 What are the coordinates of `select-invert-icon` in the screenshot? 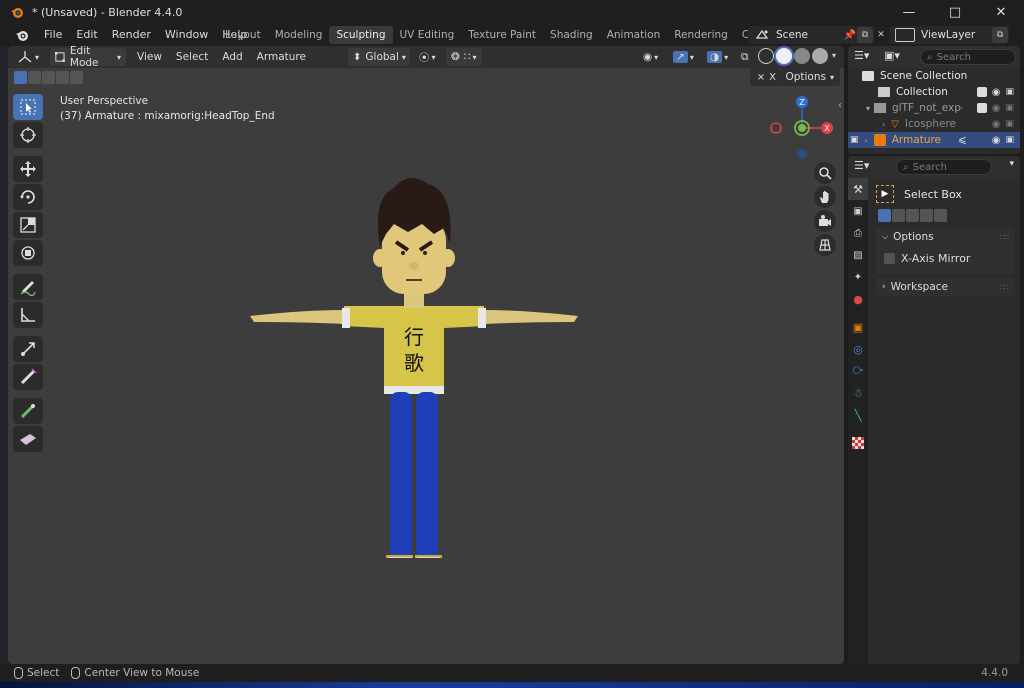 It's located at (62, 77).